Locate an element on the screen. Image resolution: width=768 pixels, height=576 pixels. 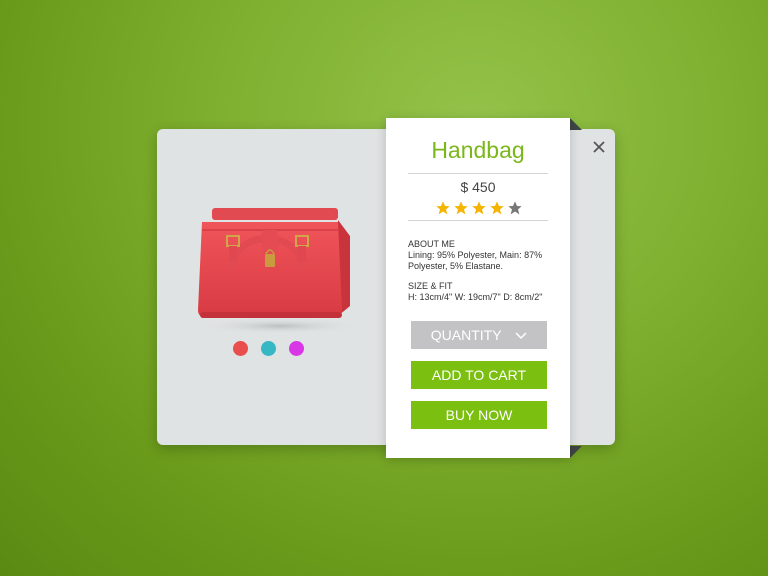
color-swatch-teal is located at coordinates (268, 348).